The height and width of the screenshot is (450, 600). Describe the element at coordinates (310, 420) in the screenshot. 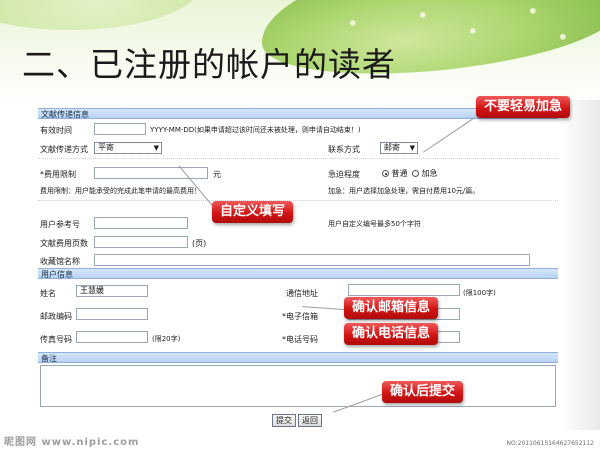

I see `back-button: 返回` at that location.